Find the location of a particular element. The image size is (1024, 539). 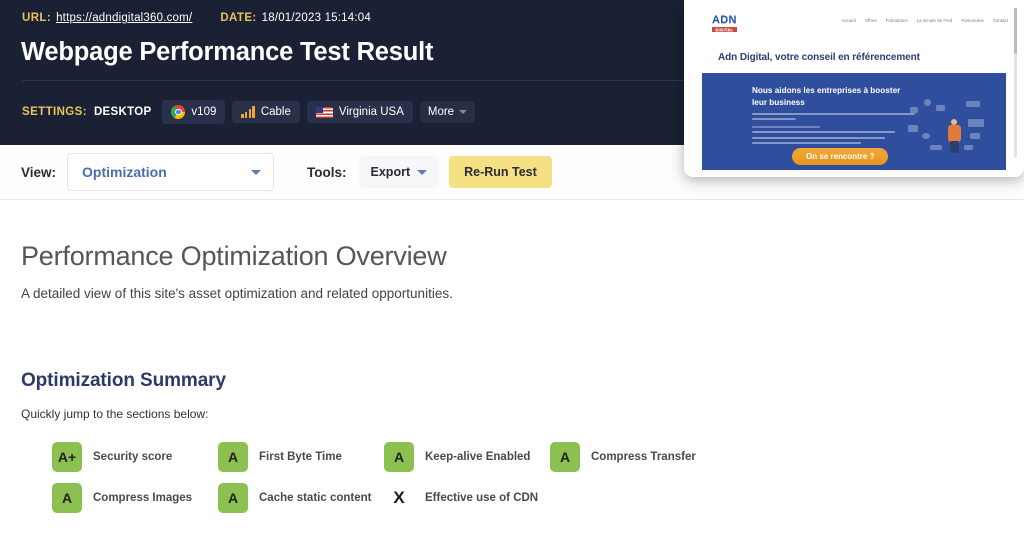

grade-item-effective-use-of-cdn: X Effective use of CDN is located at coordinates (461, 498).